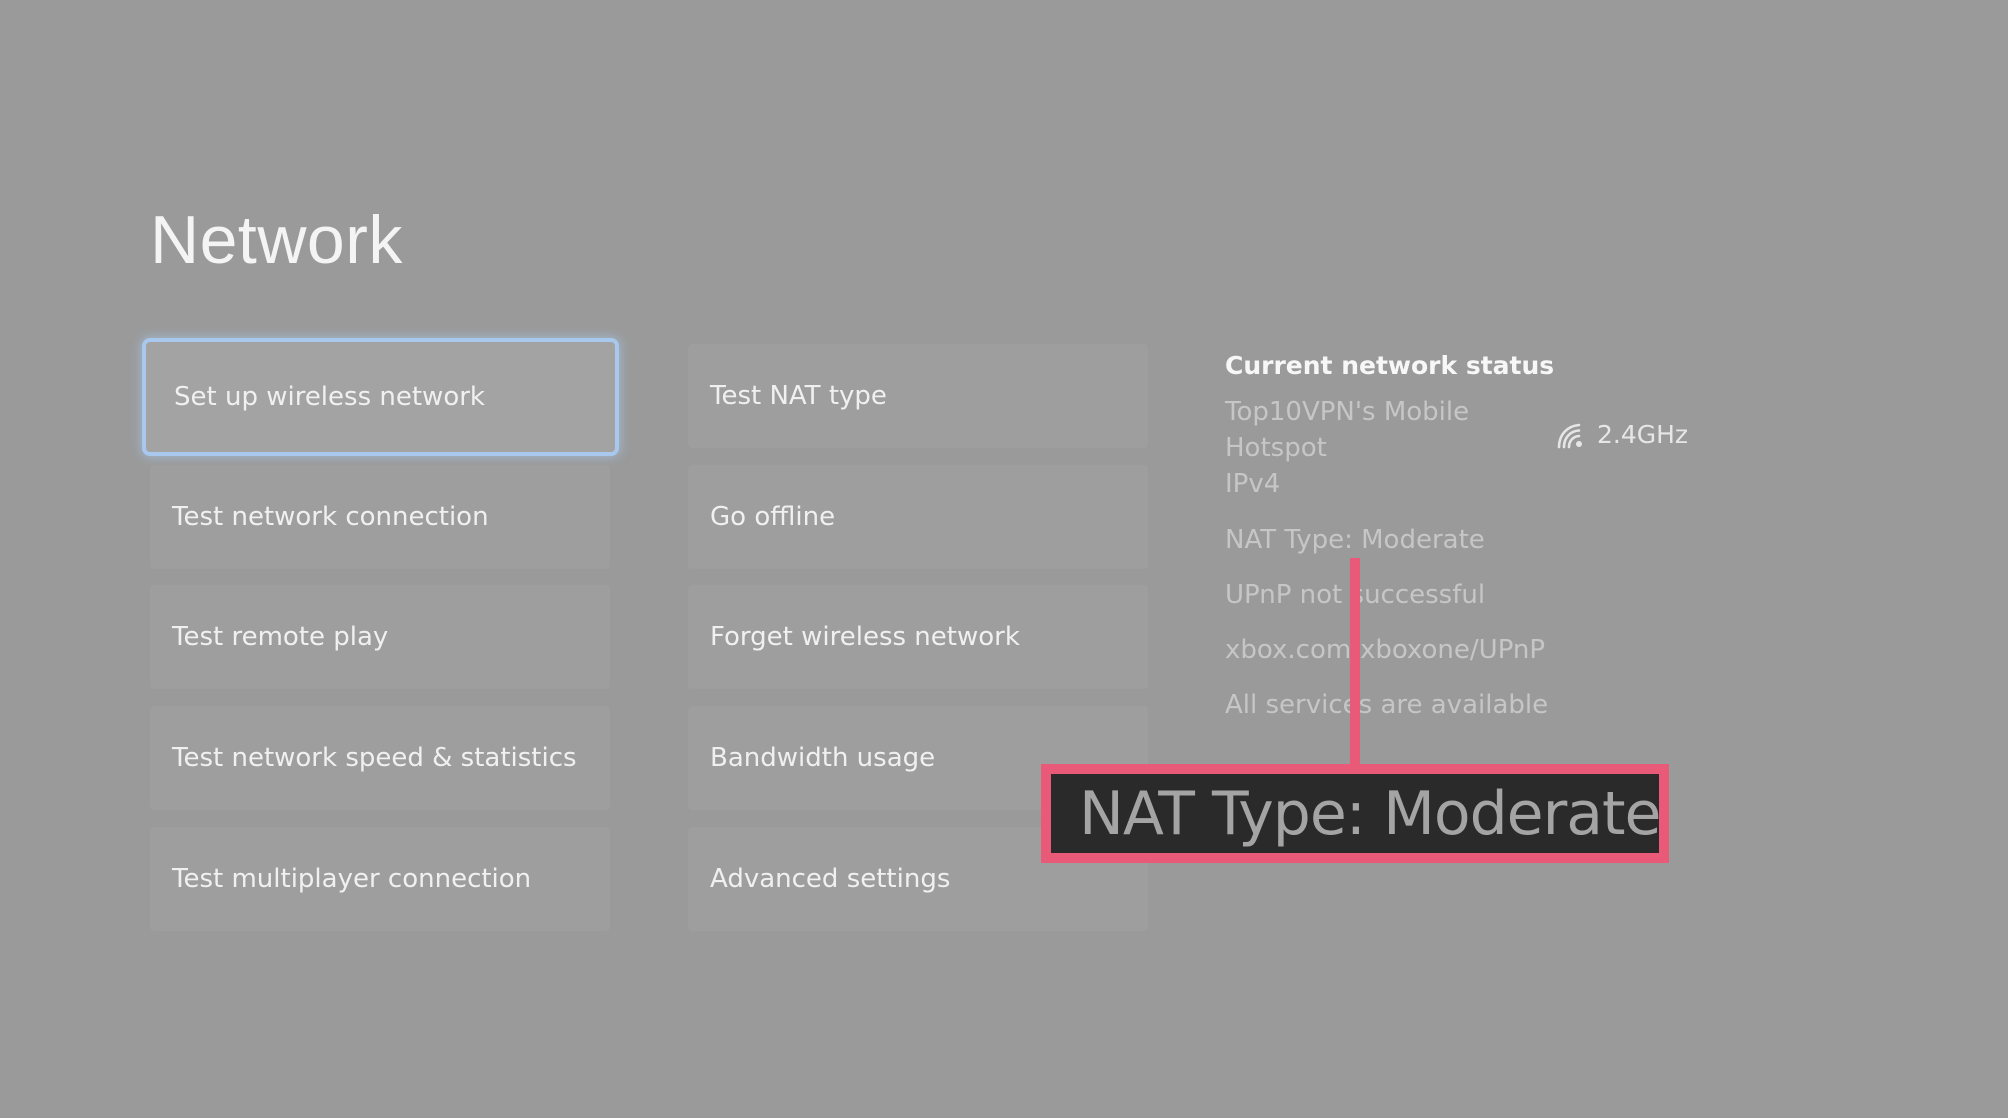 This screenshot has height=1118, width=2008. I want to click on set-up-wireless-network-button: Set up wireless network, so click(380, 397).